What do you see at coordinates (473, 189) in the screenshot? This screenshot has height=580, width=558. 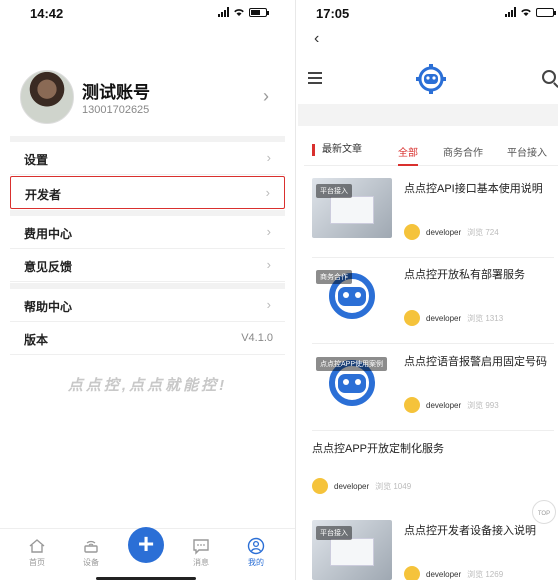 I see `article-title: 点点控API接口基本使用说明` at bounding box center [473, 189].